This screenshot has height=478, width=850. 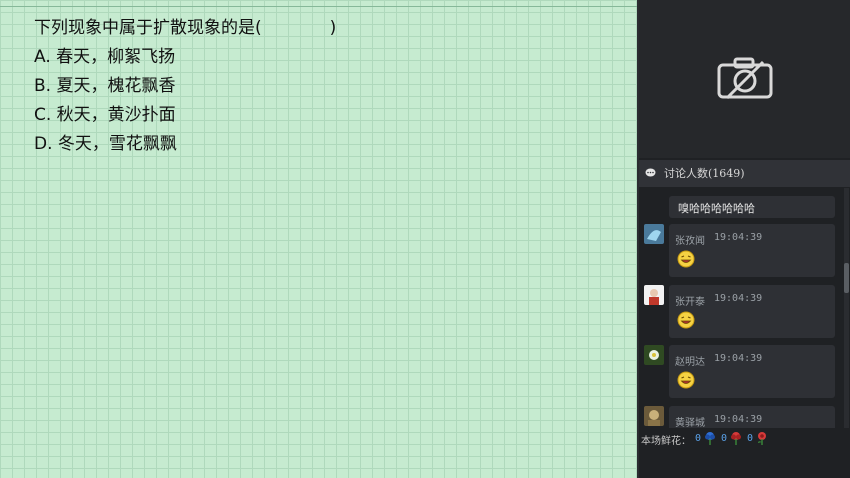 I want to click on option-a: A. 春天，柳絮飞扬, so click(x=105, y=57).